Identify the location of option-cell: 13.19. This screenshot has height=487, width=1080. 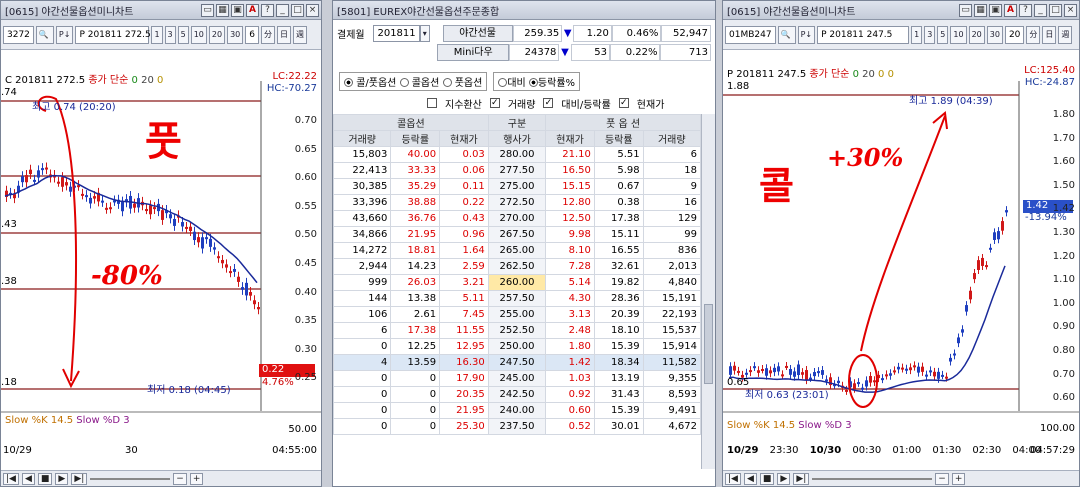
(618, 378).